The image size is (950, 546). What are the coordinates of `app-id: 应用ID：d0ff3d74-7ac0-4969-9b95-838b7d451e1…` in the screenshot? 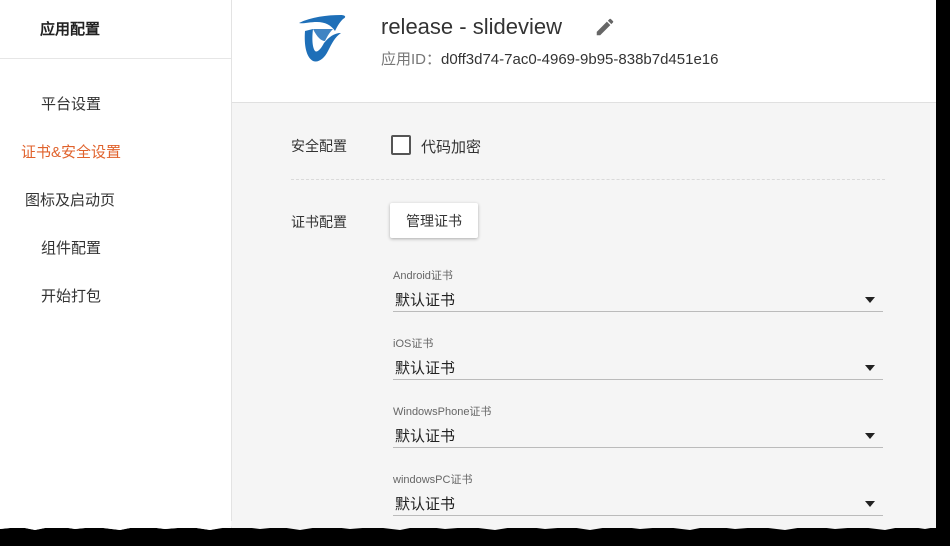 It's located at (550, 58).